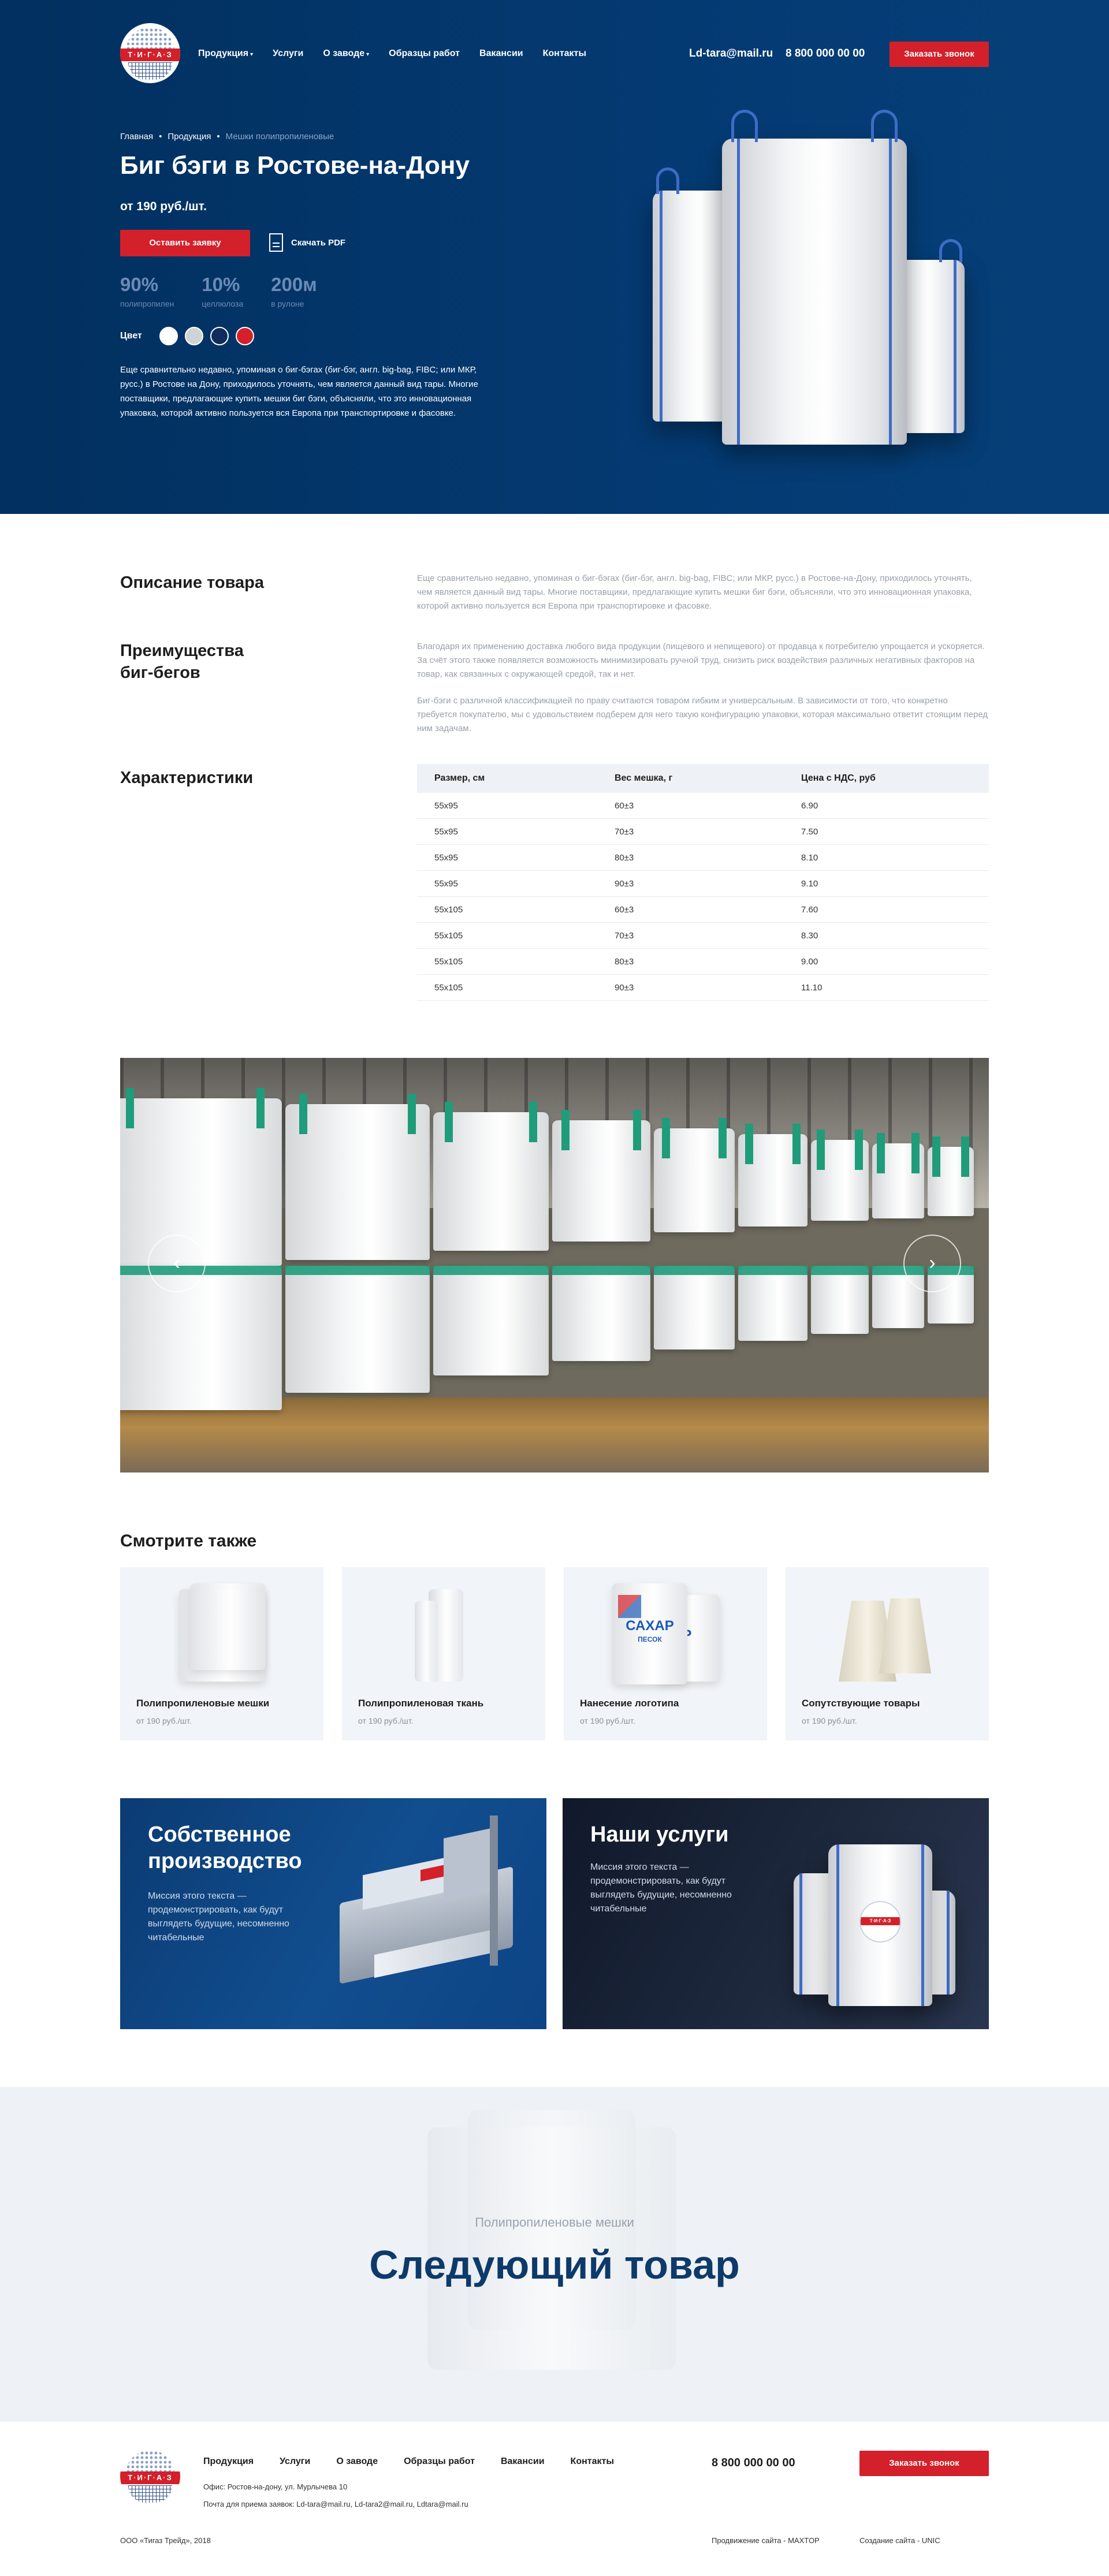 The image size is (1109, 2576). I want to click on footer-copyright: ООО «Тигаз Трейд», 2018, so click(166, 2540).